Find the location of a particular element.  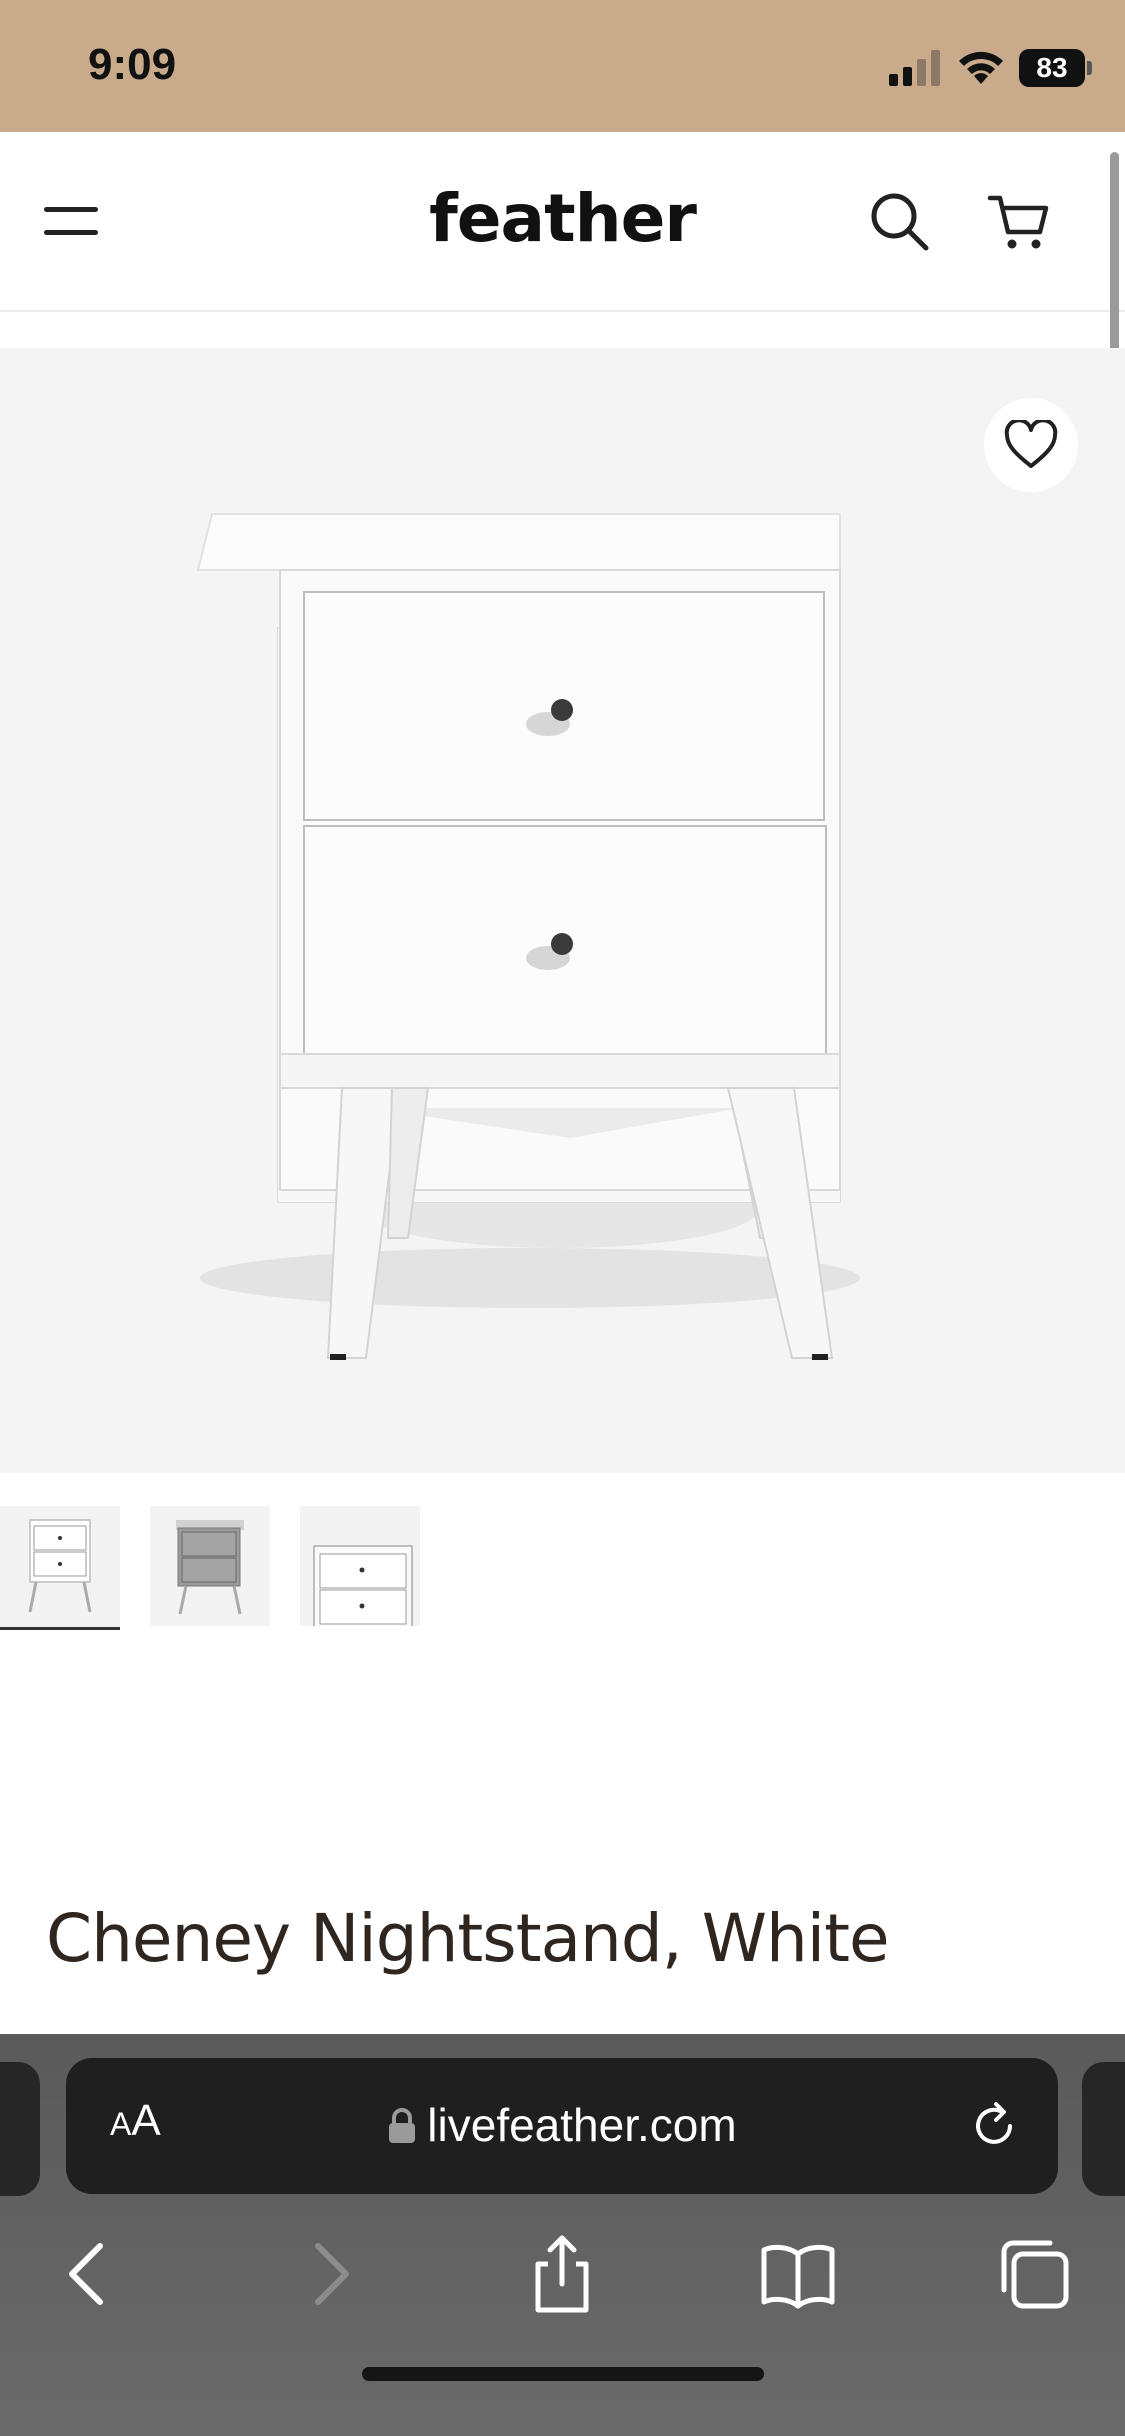

heart-icon is located at coordinates (1031, 444).